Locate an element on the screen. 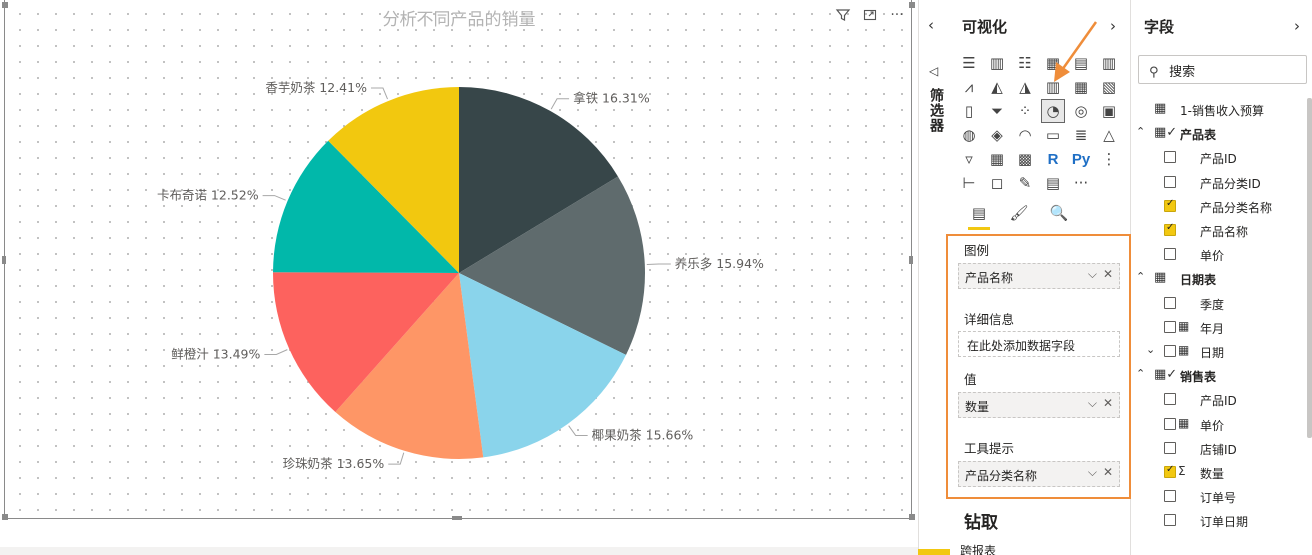  gauge-icon: ◠ is located at coordinates (1025, 135).